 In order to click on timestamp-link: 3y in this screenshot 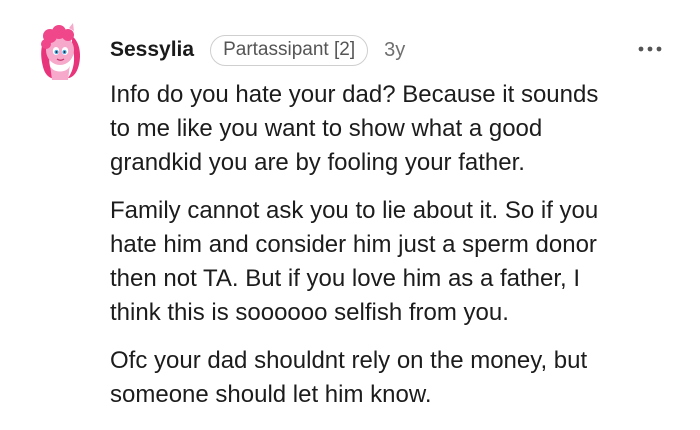, I will do `click(394, 50)`.